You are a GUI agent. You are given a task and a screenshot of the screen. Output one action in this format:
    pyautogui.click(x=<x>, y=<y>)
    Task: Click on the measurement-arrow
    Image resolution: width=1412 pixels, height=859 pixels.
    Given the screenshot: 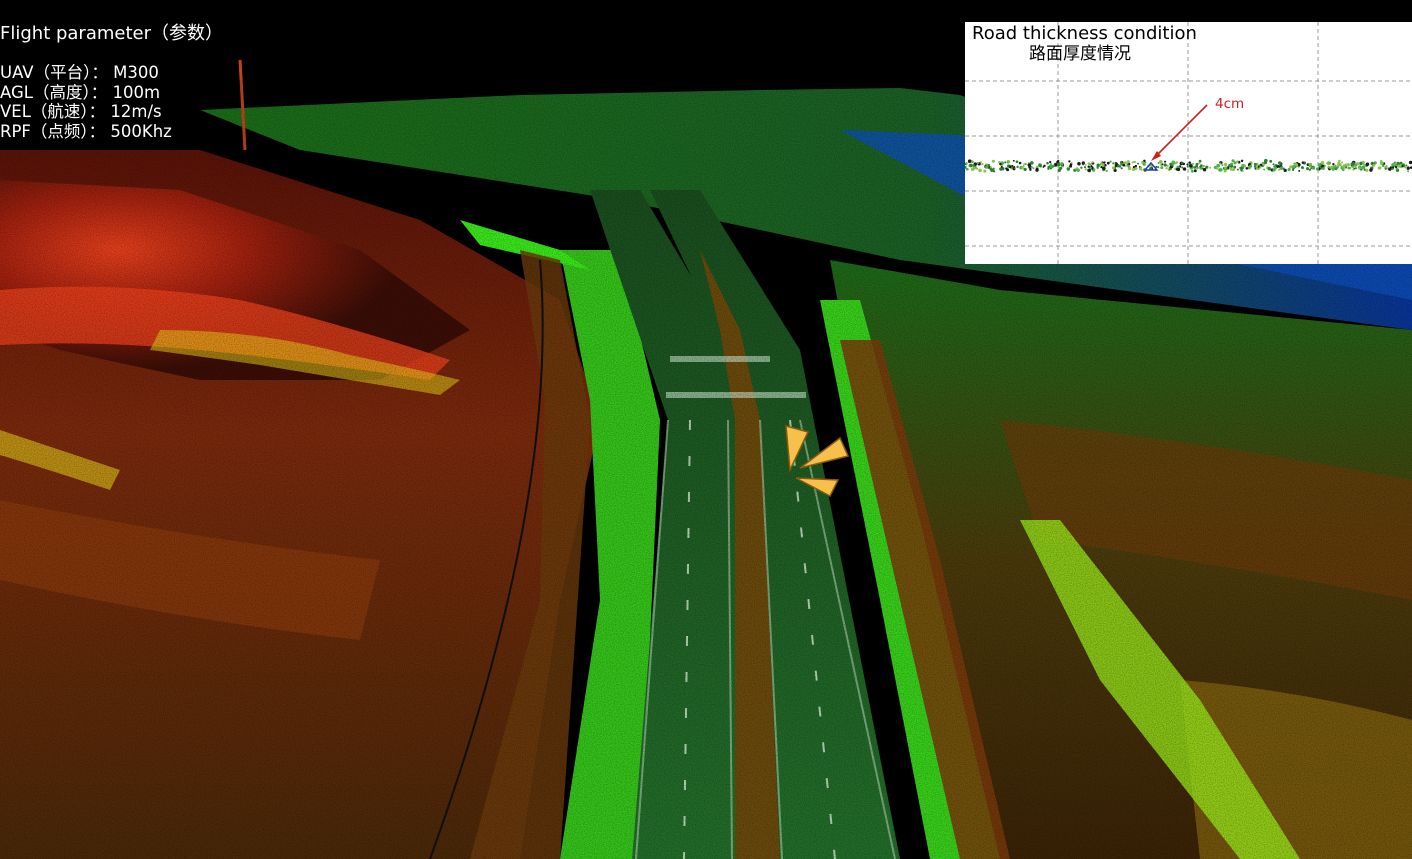 What is the action you would take?
    pyautogui.click(x=1181, y=131)
    